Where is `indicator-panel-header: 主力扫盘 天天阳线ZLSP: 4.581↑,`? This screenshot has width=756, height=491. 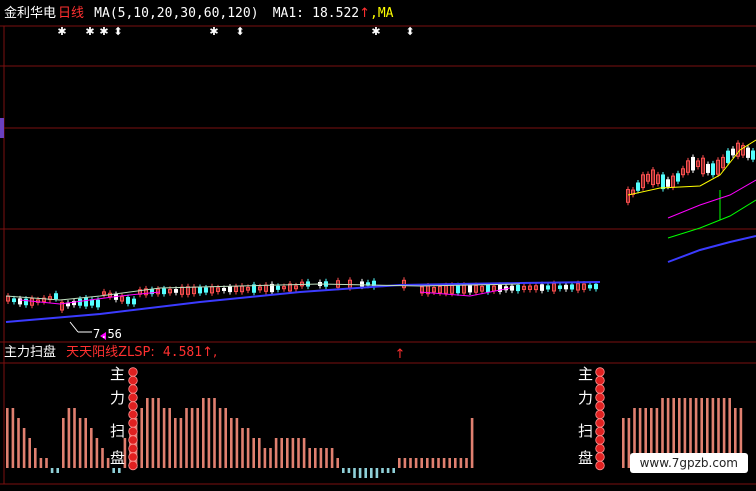 indicator-panel-header: 主力扫盘 天天阳线ZLSP: 4.581↑, is located at coordinates (110, 353).